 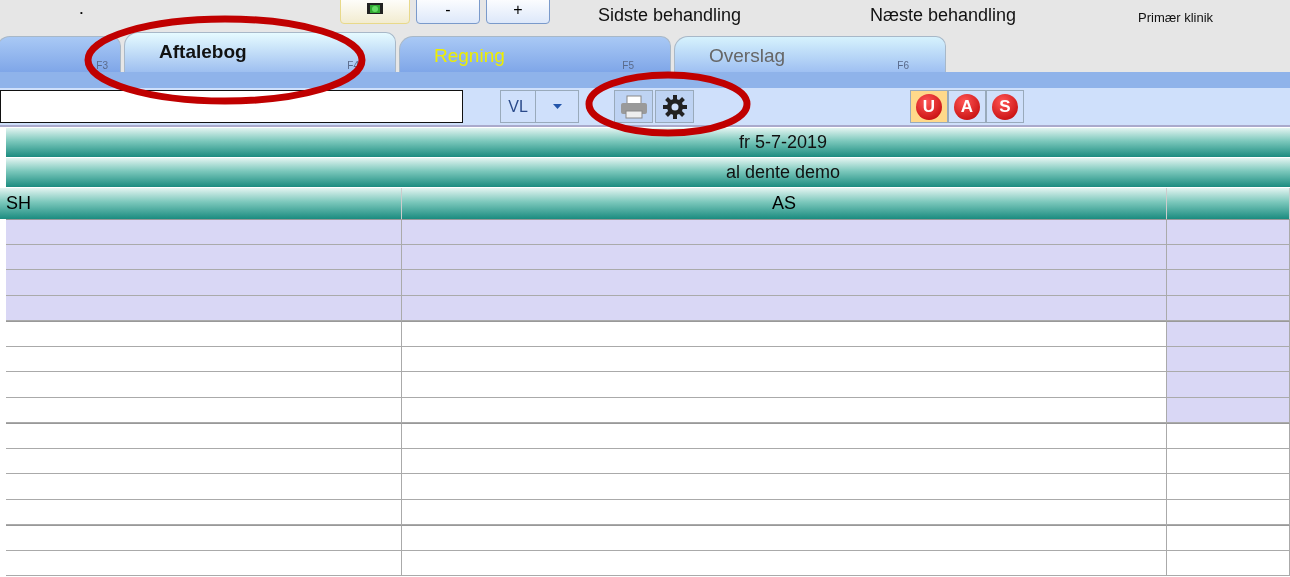 I want to click on tab-label: Aftalebog, so click(x=203, y=52).